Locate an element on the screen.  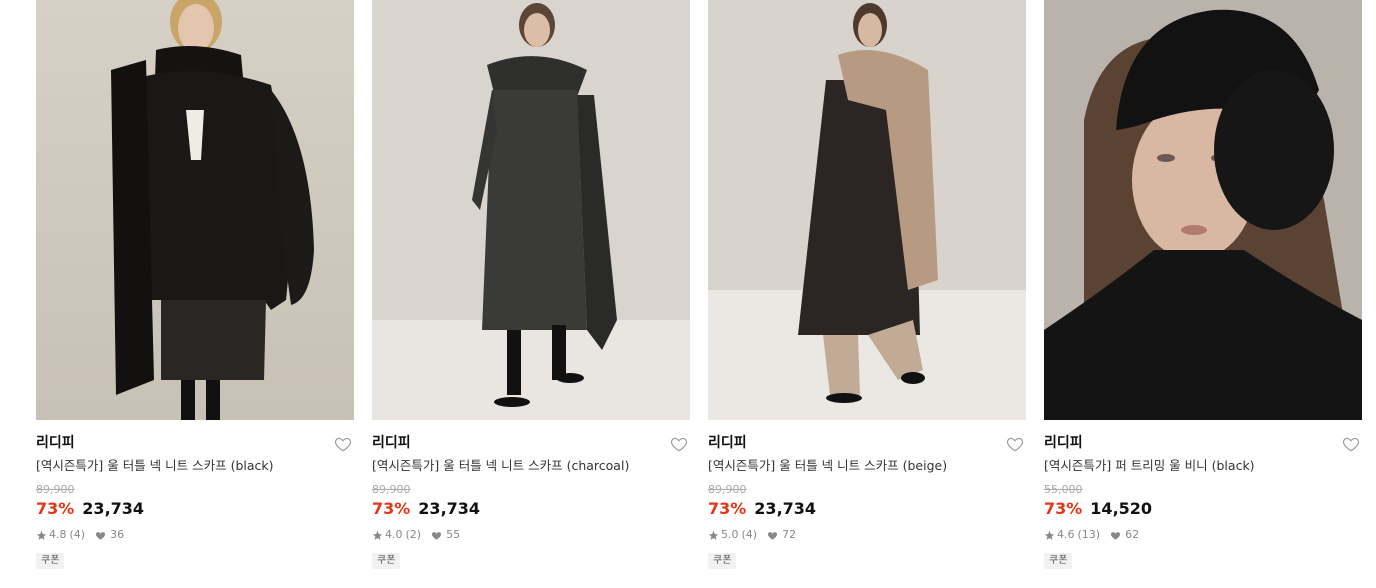
like-count: 62 is located at coordinates (1132, 534).